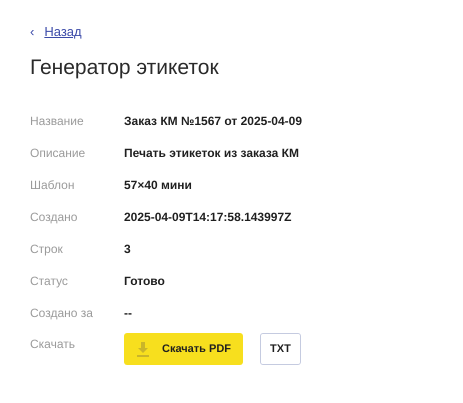 Image resolution: width=463 pixels, height=403 pixels. I want to click on field-value: 57×40 мини, so click(158, 185).